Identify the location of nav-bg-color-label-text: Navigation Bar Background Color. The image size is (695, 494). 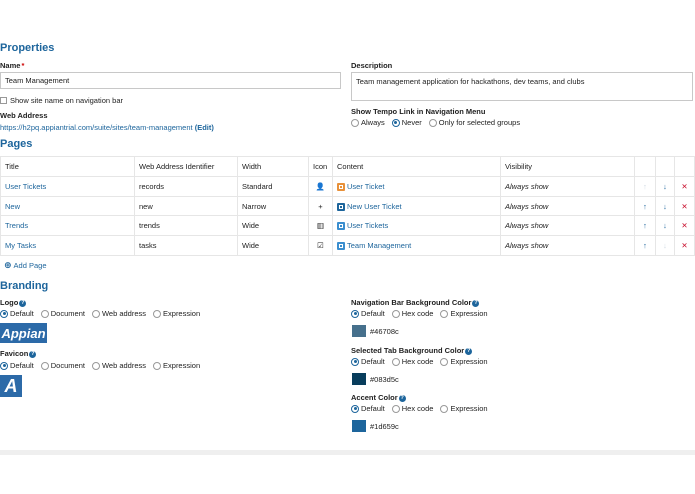
(411, 302).